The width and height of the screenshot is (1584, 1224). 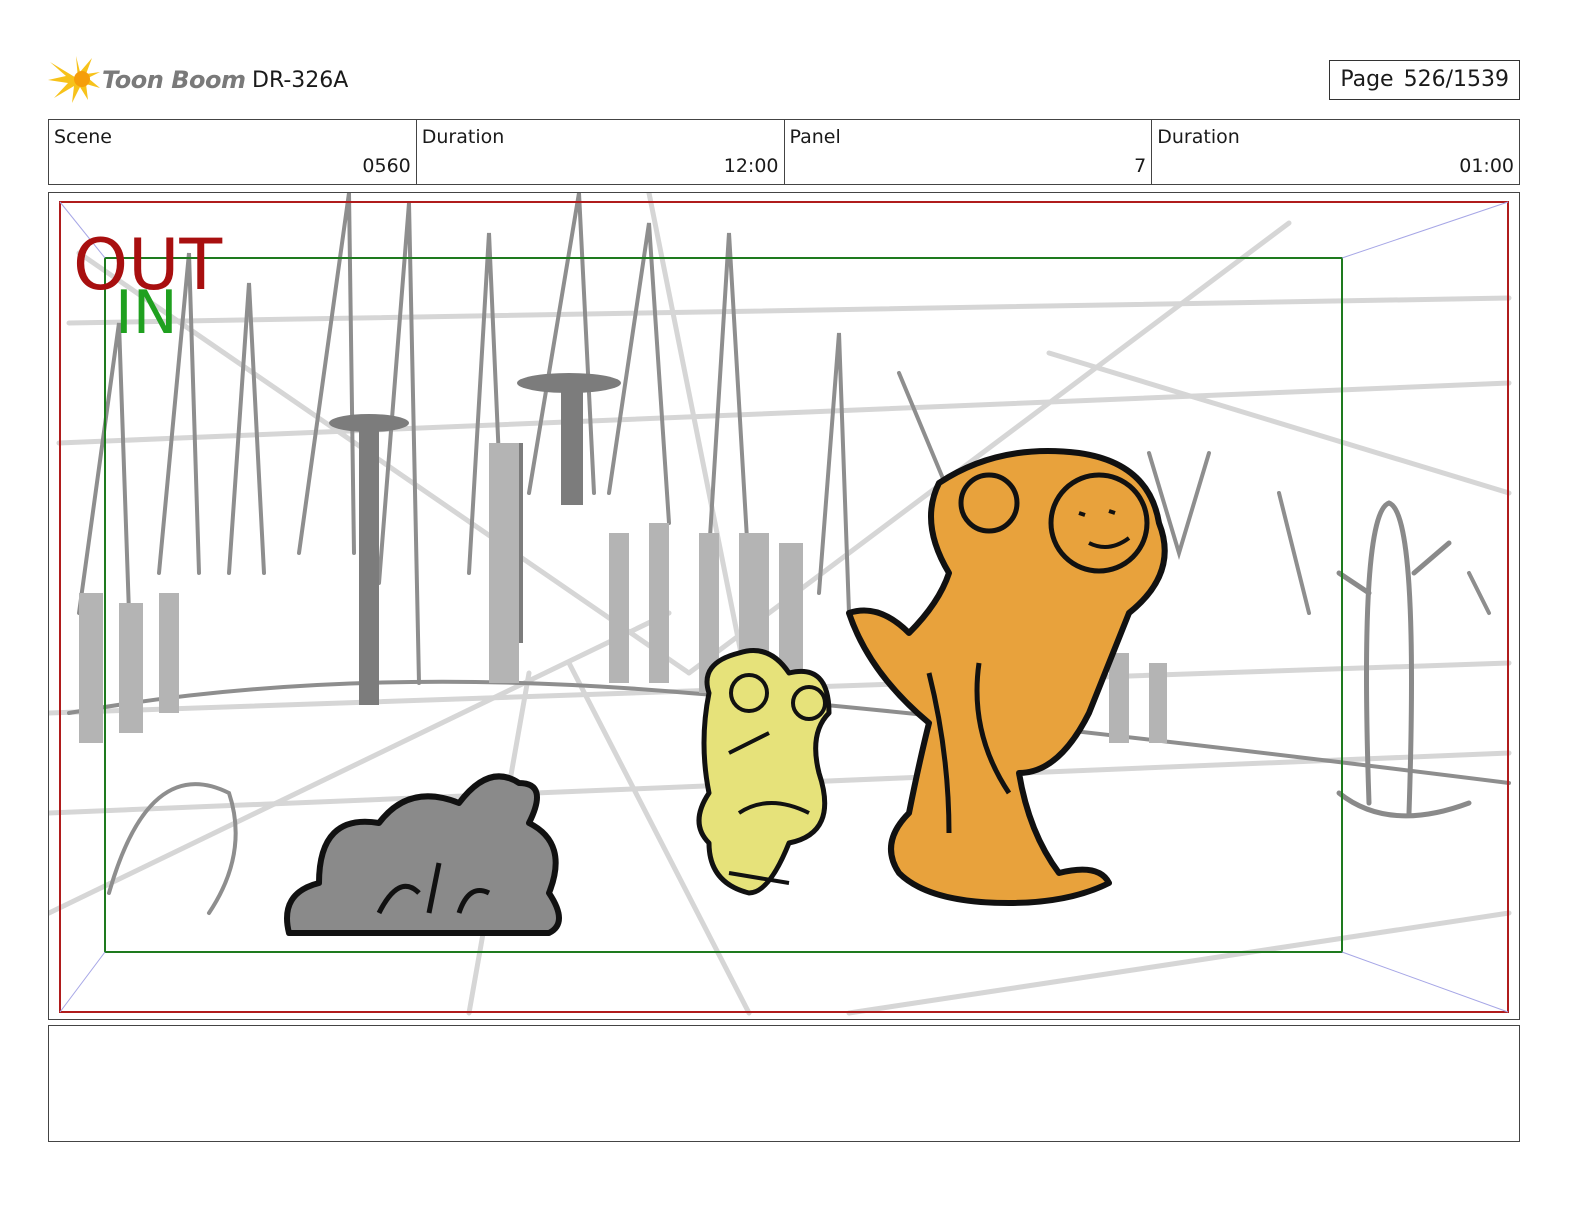 What do you see at coordinates (1140, 166) in the screenshot?
I see `panel-value: 7` at bounding box center [1140, 166].